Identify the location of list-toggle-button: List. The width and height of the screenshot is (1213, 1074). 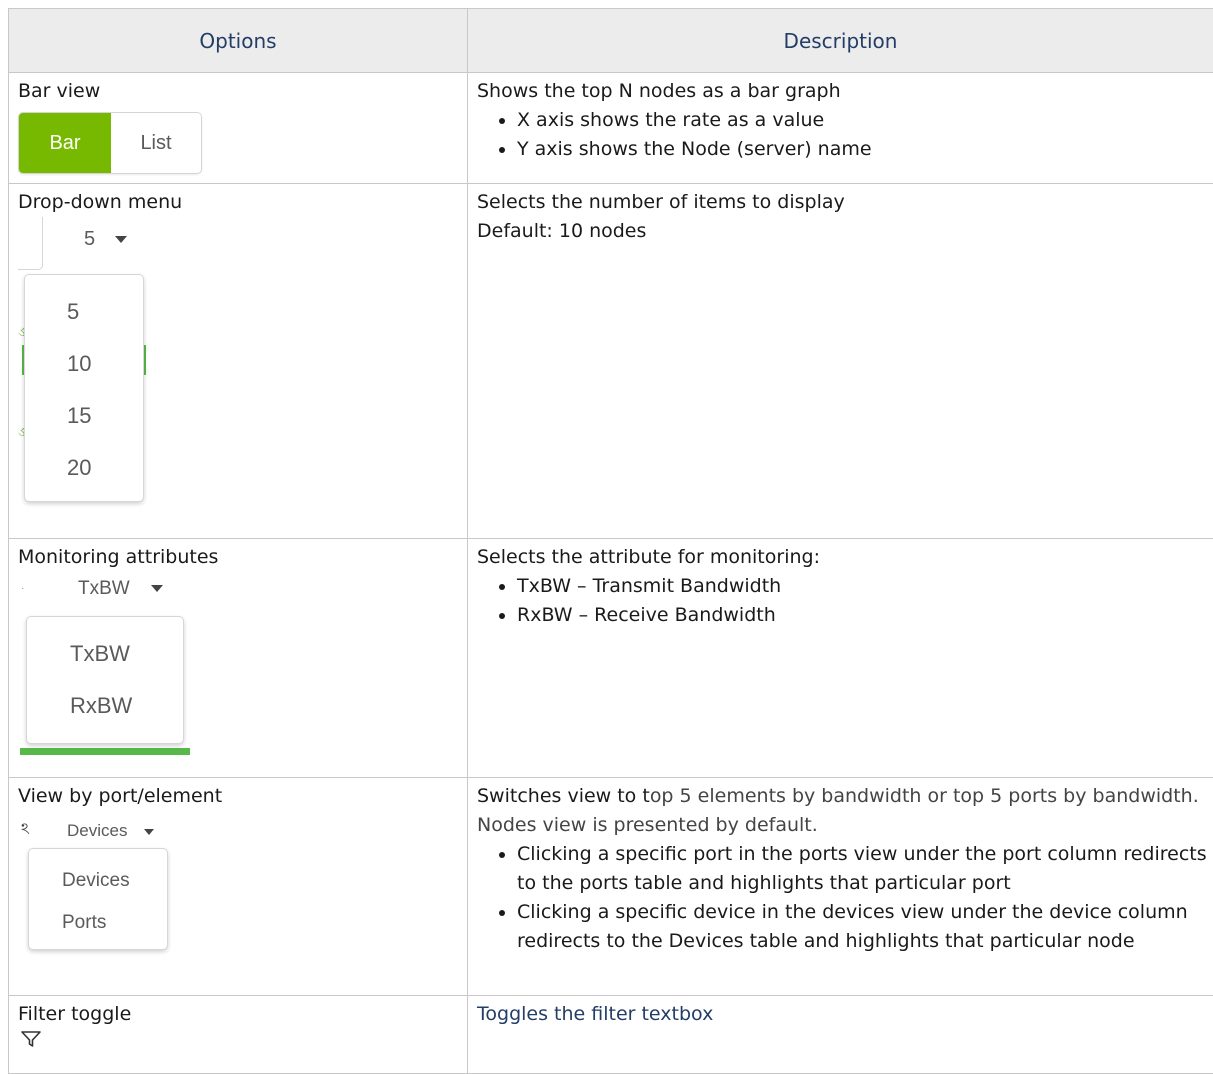
(156, 143).